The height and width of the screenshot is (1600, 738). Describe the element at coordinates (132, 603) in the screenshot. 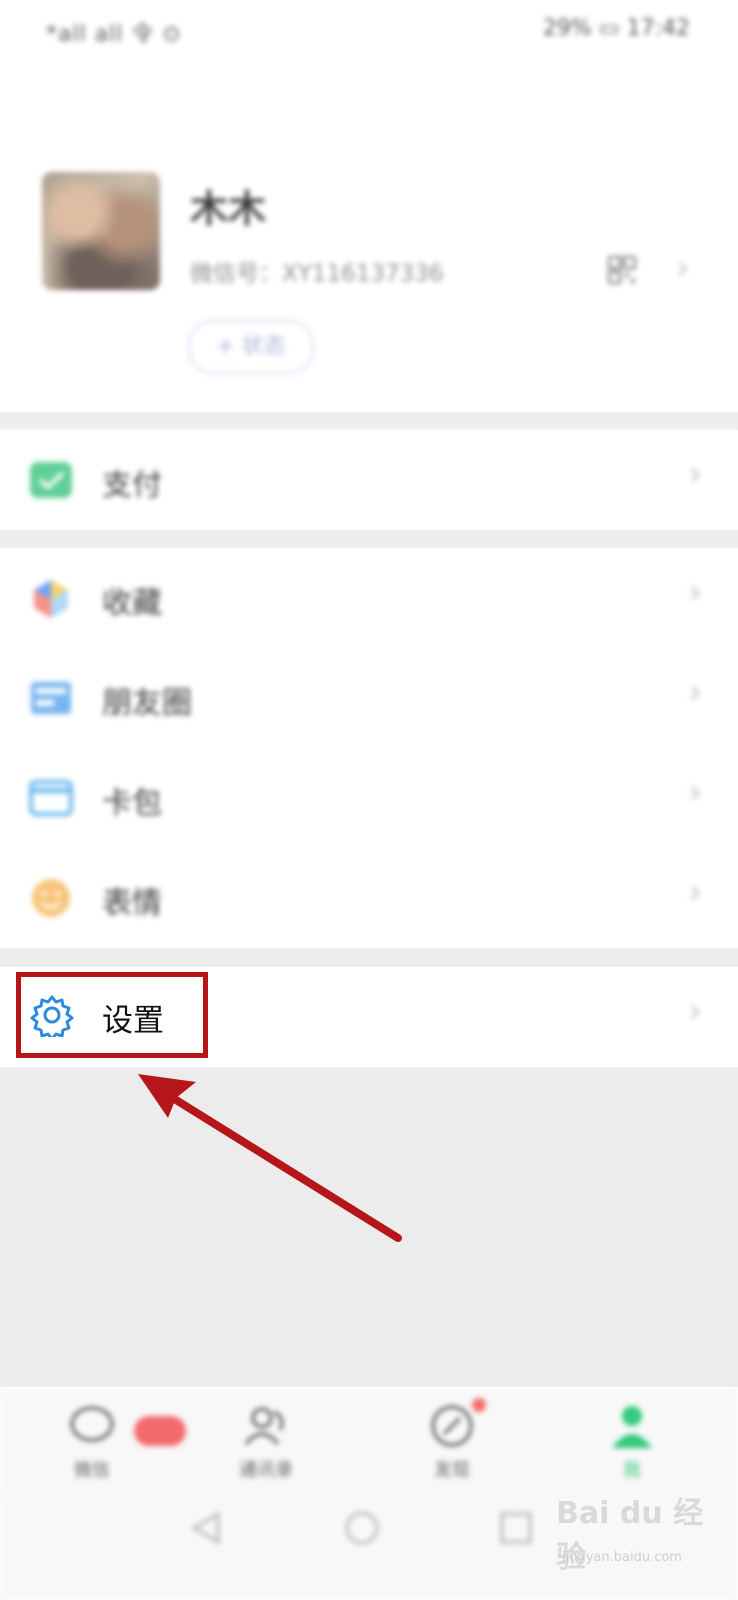

I see `menu-label-favorites: 收藏` at that location.